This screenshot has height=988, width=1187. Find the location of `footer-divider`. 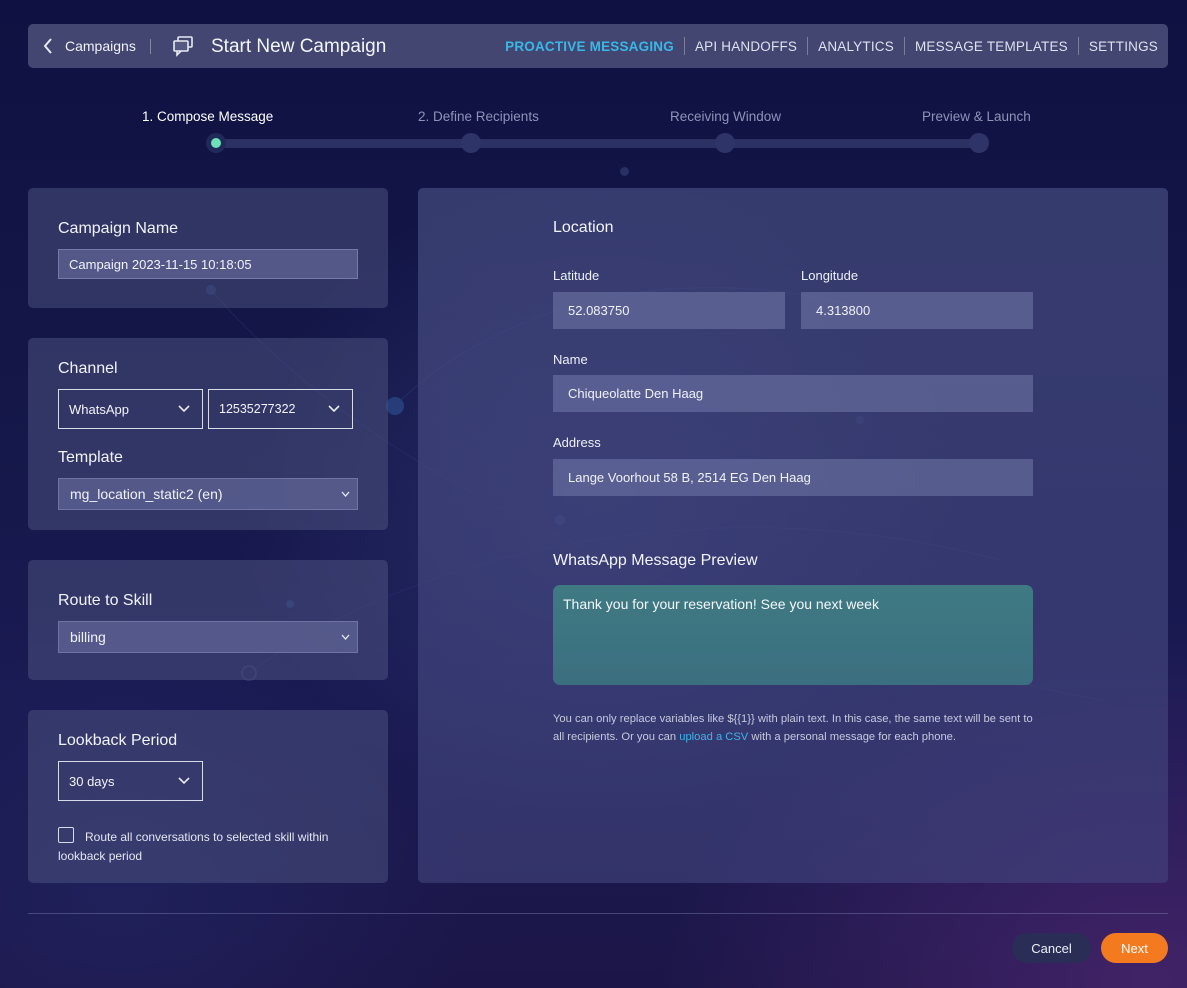

footer-divider is located at coordinates (598, 913).